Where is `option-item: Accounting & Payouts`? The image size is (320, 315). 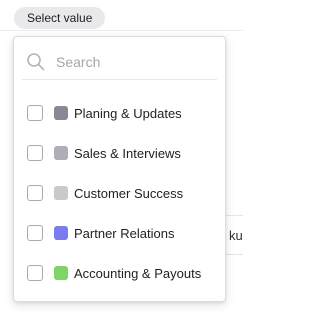 option-item: Accounting & Payouts is located at coordinates (119, 273).